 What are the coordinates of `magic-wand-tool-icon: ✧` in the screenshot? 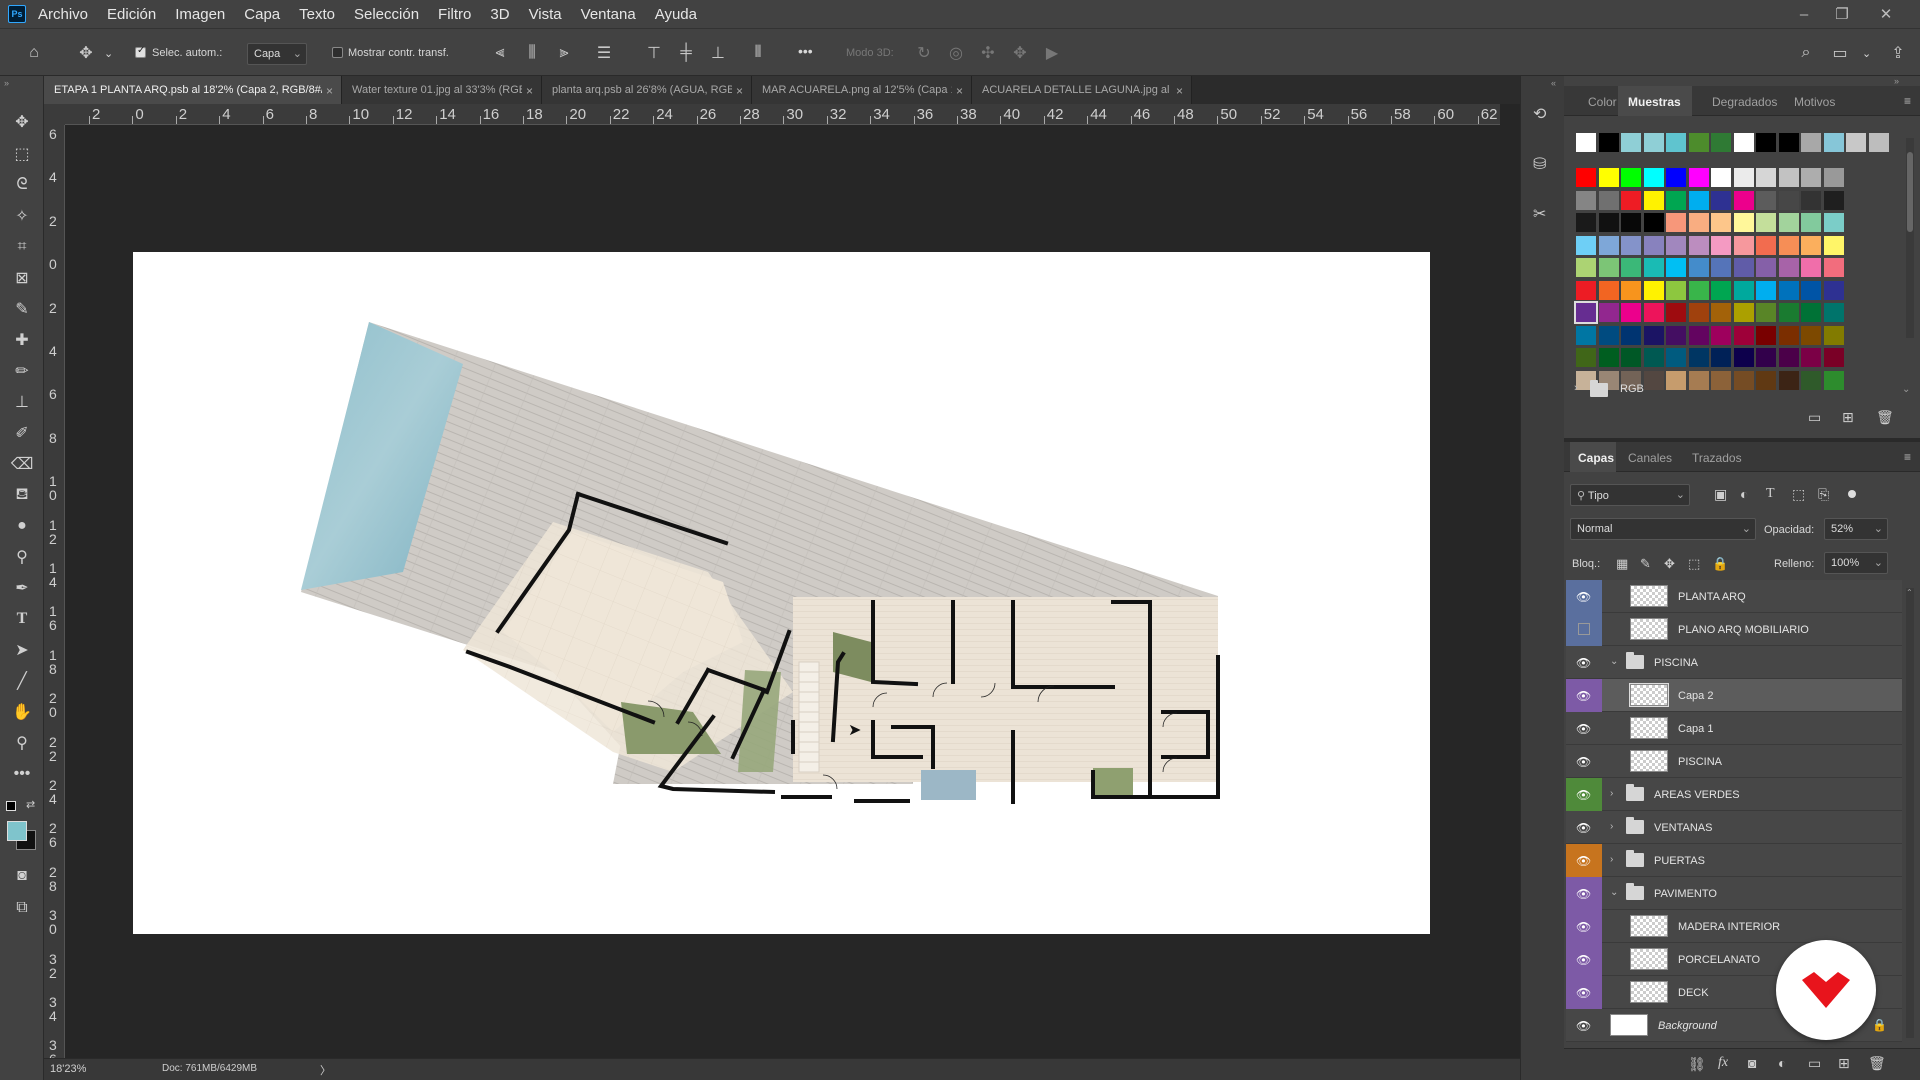 It's located at (22, 216).